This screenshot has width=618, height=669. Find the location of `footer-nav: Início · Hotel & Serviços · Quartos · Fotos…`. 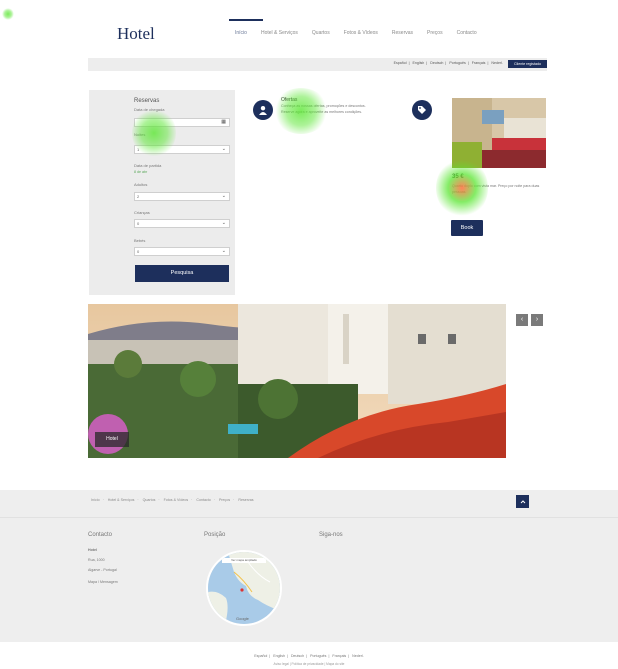

footer-nav: Início · Hotel & Serviços · Quartos · Fotos… is located at coordinates (172, 500).